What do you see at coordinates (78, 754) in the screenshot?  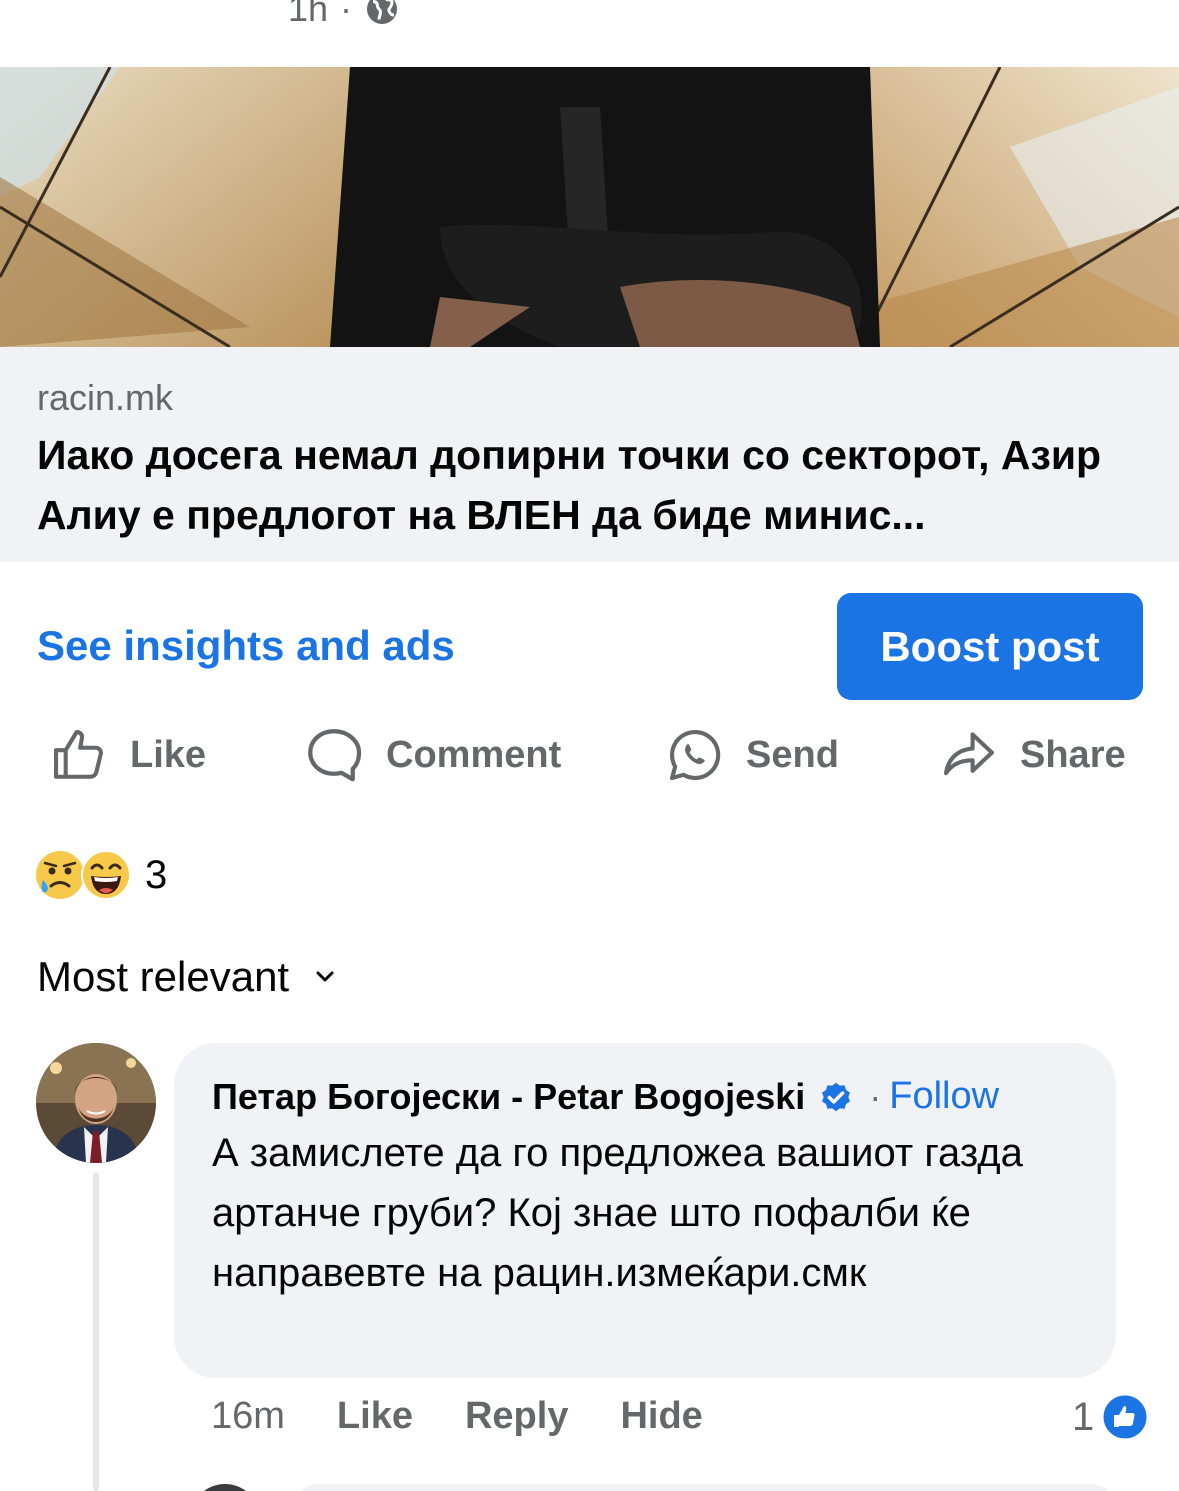 I see `thumbs-up-icon` at bounding box center [78, 754].